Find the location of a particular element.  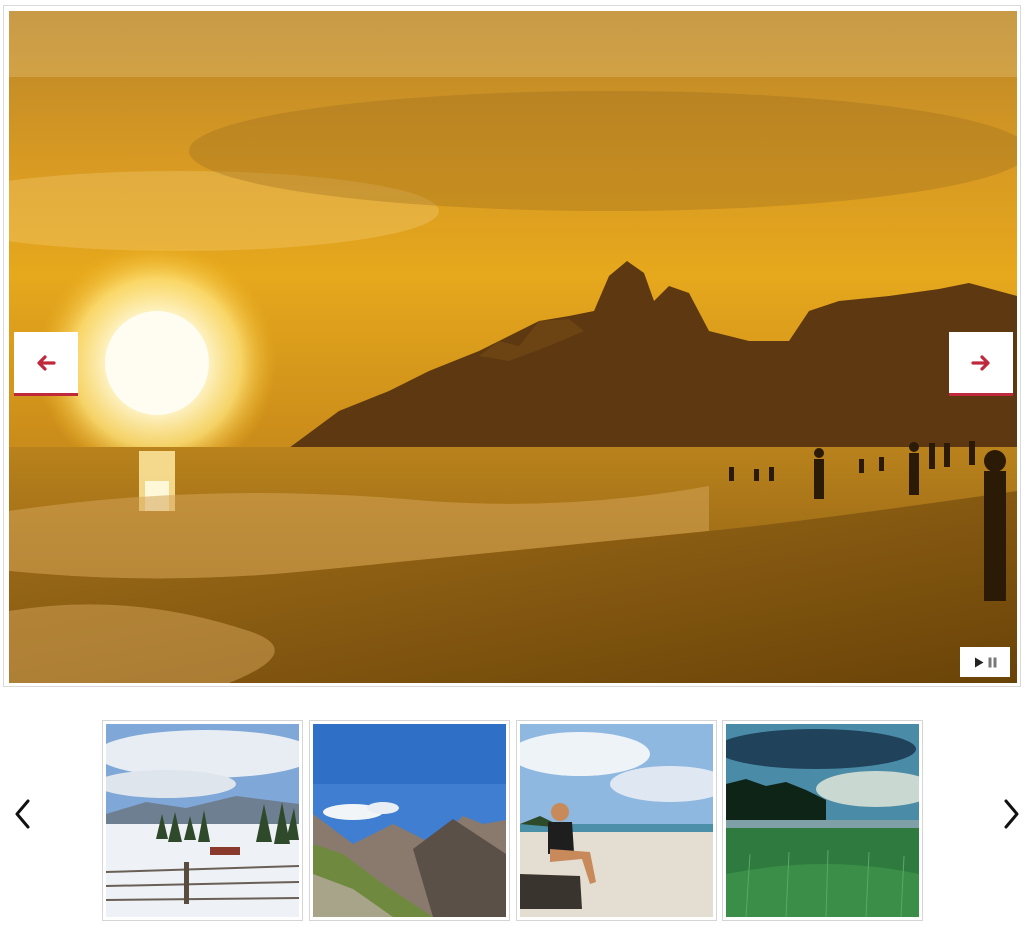

arrow-right-icon is located at coordinates (980, 362).